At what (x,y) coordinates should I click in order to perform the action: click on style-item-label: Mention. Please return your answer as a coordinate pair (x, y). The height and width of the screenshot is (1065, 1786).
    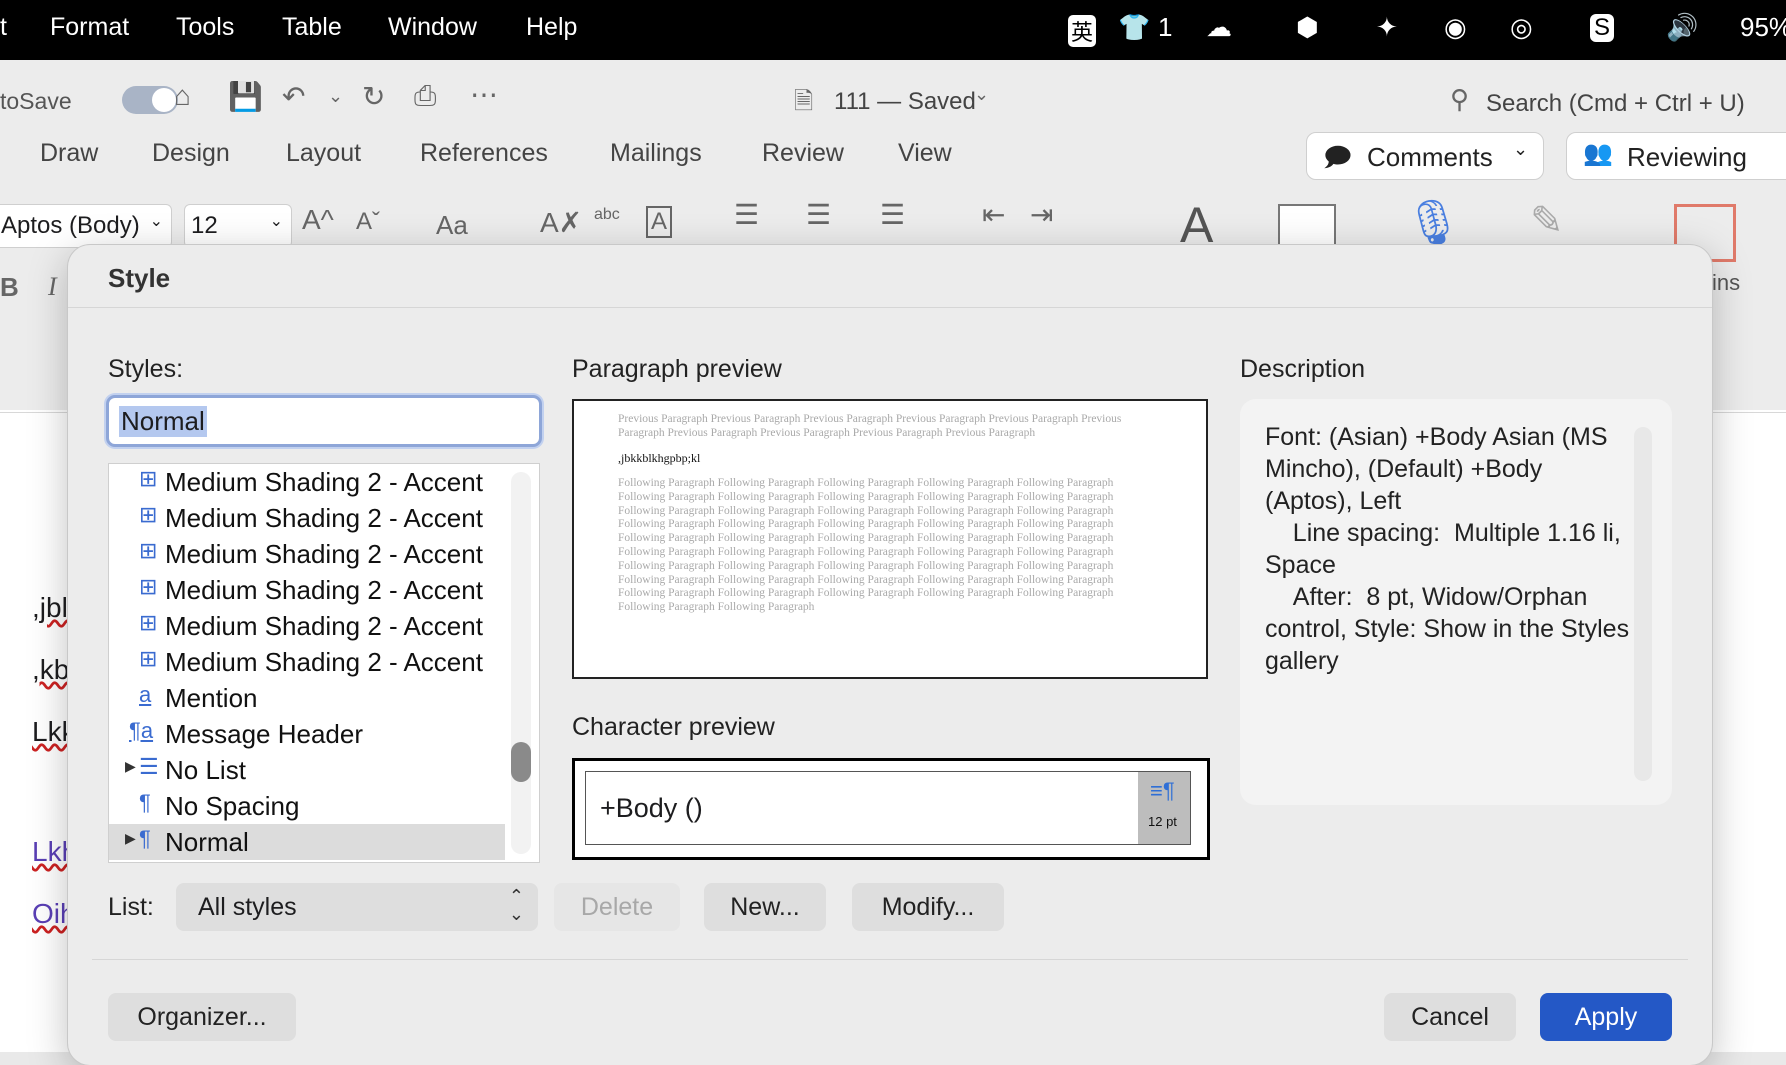
    Looking at the image, I should click on (211, 698).